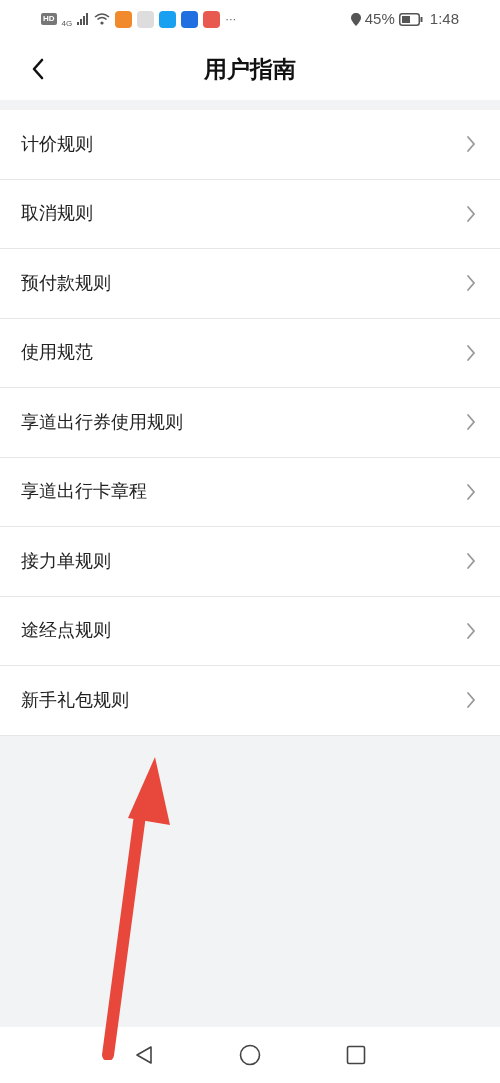 The width and height of the screenshot is (500, 1083). I want to click on back-icon, so click(38, 69).